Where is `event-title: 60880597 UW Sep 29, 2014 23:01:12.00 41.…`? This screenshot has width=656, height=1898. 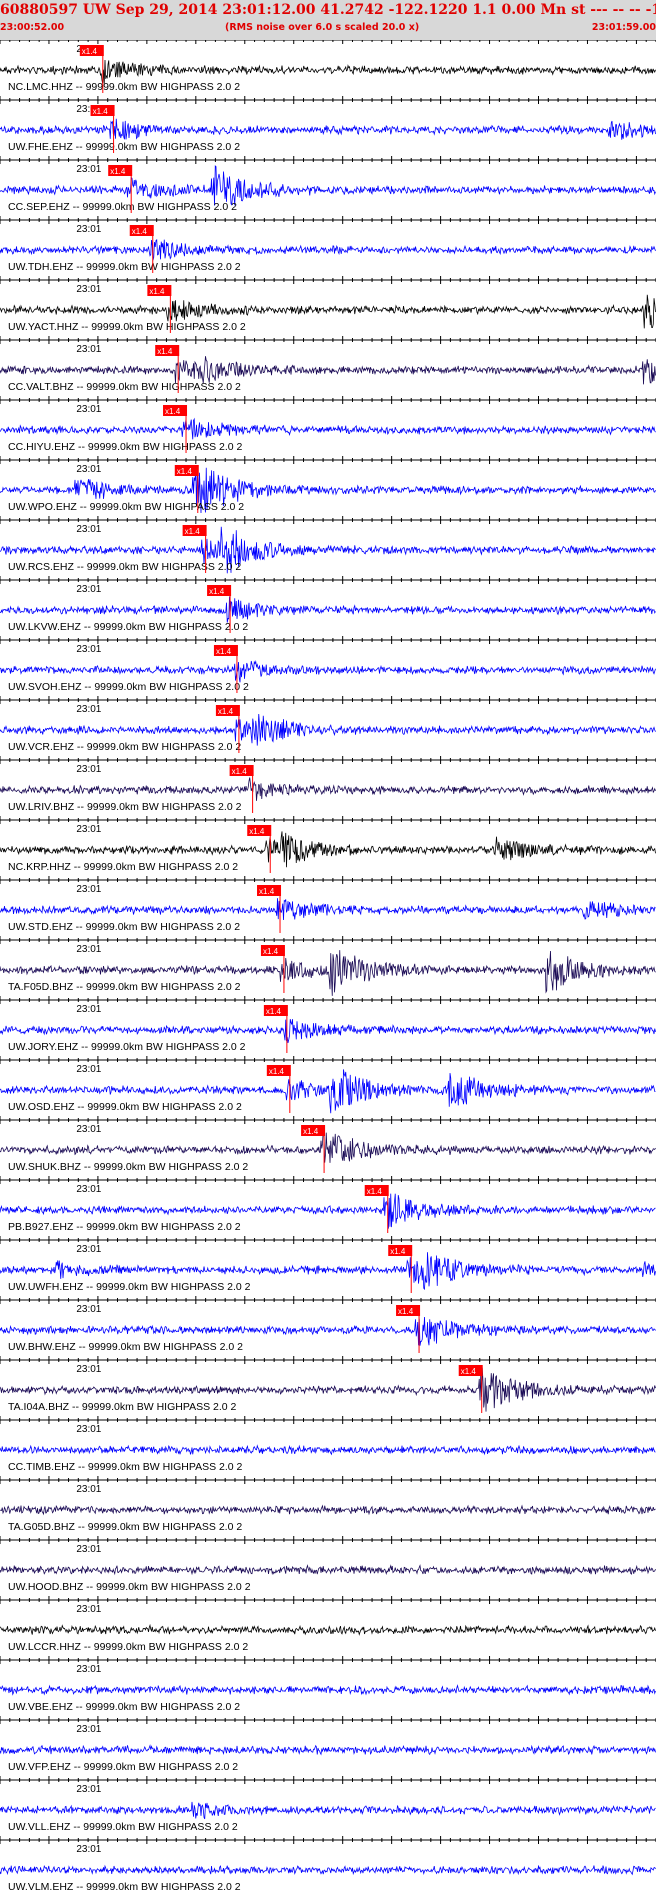
event-title: 60880597 UW Sep 29, 2014 23:01:12.00 41.… is located at coordinates (328, 10).